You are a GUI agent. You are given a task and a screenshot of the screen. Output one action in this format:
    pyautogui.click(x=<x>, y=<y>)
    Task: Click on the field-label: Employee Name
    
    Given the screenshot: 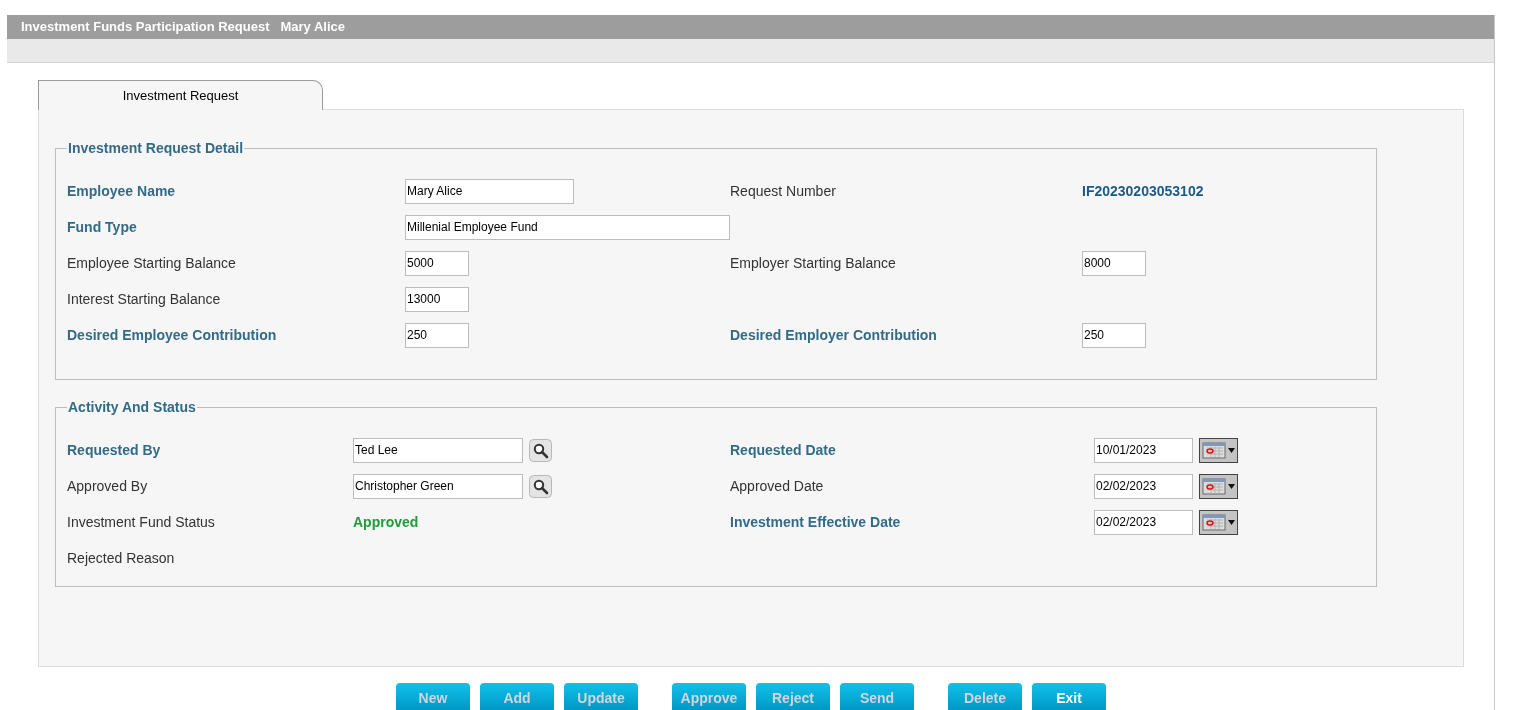 What is the action you would take?
    pyautogui.click(x=121, y=191)
    